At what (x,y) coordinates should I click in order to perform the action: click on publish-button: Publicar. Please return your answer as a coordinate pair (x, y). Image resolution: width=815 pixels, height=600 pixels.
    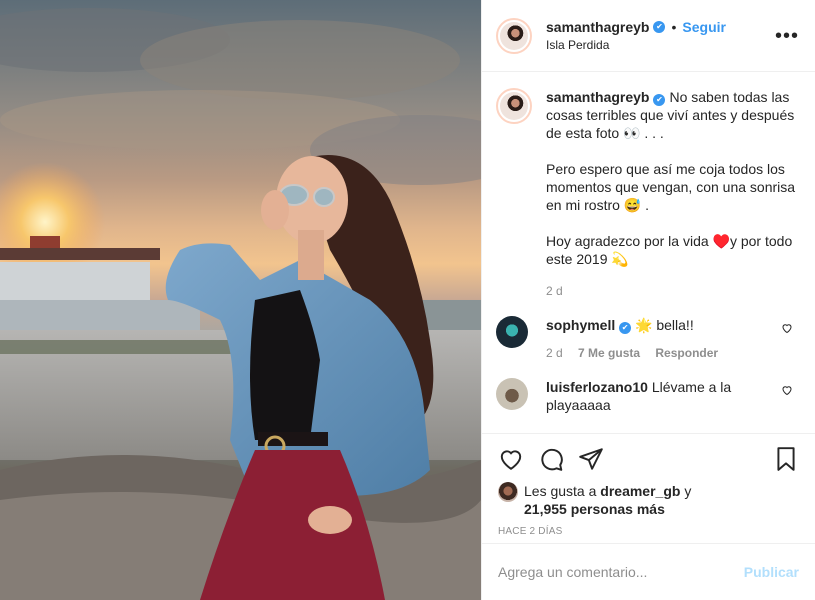
    Looking at the image, I should click on (771, 572).